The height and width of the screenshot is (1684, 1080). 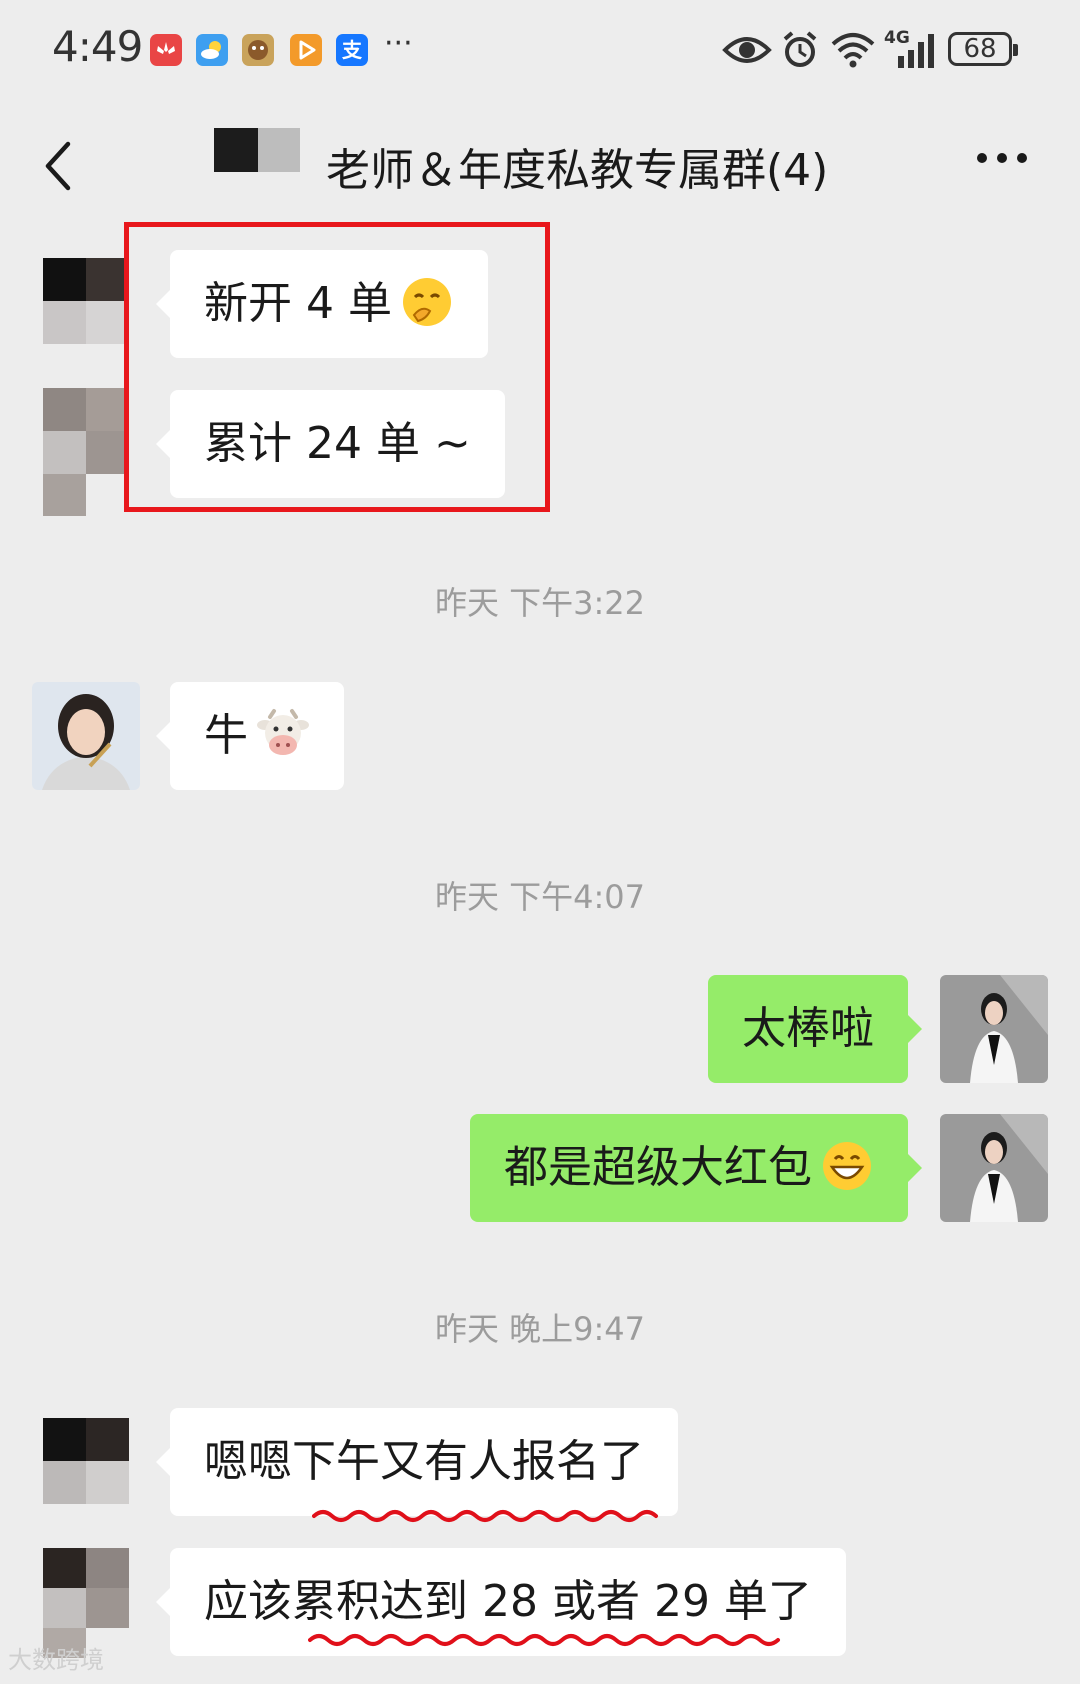 I want to click on huawei-icon, so click(x=166, y=50).